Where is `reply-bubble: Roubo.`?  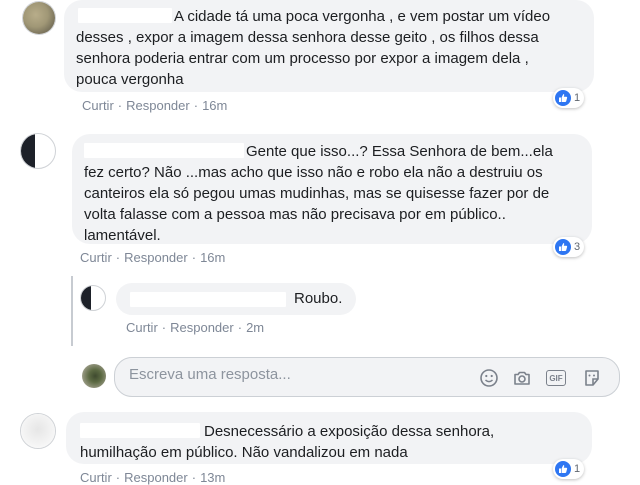 reply-bubble: Roubo. is located at coordinates (236, 299).